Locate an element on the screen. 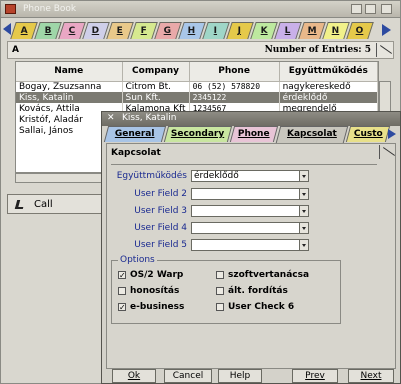 The image size is (401, 384). alphabet-tab-label: M is located at coordinates (312, 31).